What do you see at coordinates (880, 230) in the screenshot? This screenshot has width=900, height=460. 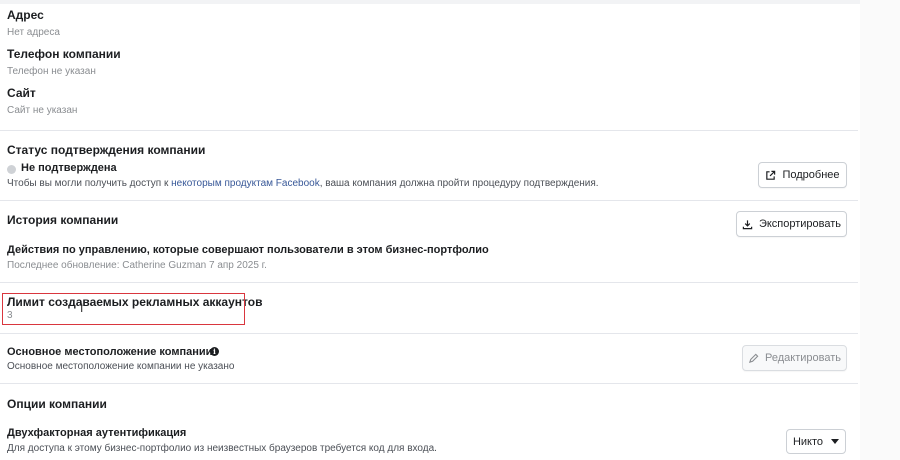 I see `right-gutter` at bounding box center [880, 230].